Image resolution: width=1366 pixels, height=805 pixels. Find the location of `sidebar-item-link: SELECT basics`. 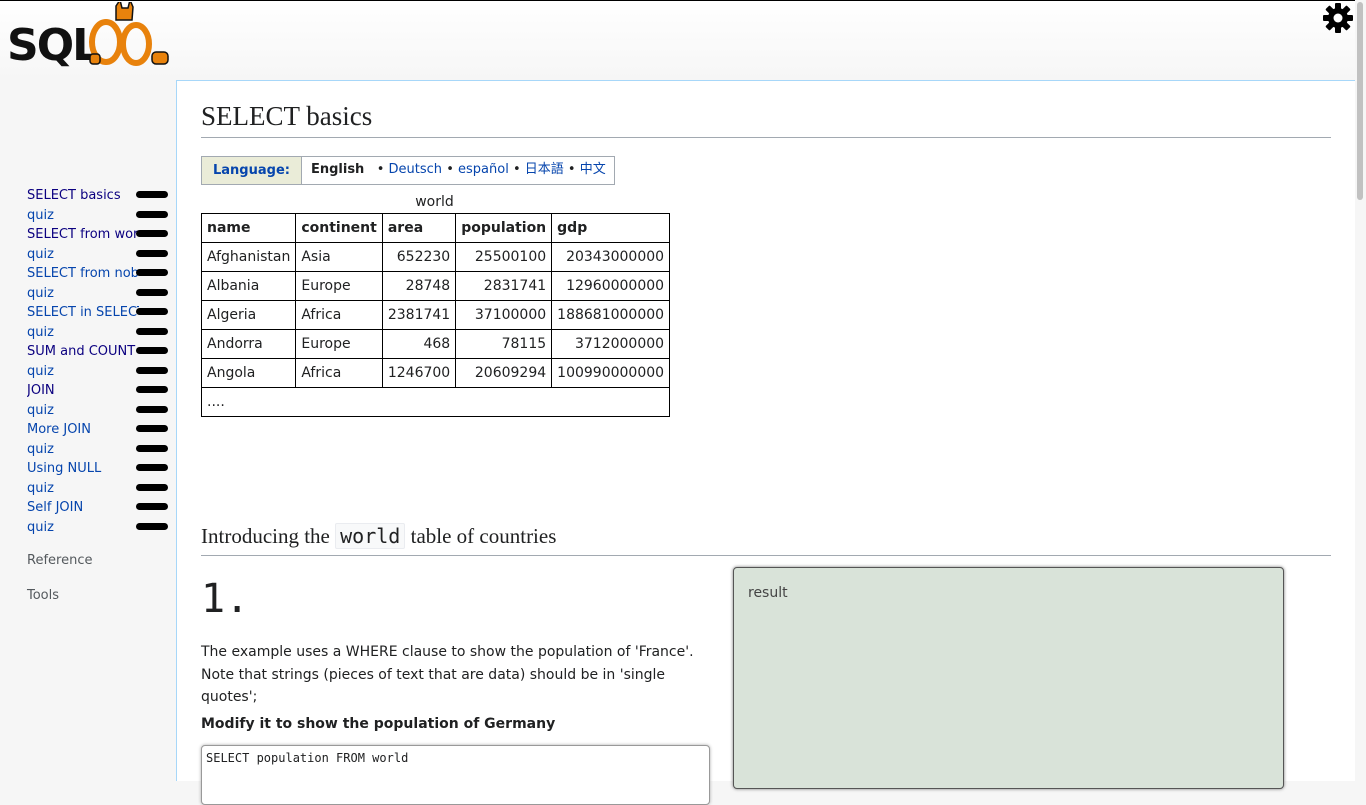

sidebar-item-link: SELECT basics is located at coordinates (83, 196).